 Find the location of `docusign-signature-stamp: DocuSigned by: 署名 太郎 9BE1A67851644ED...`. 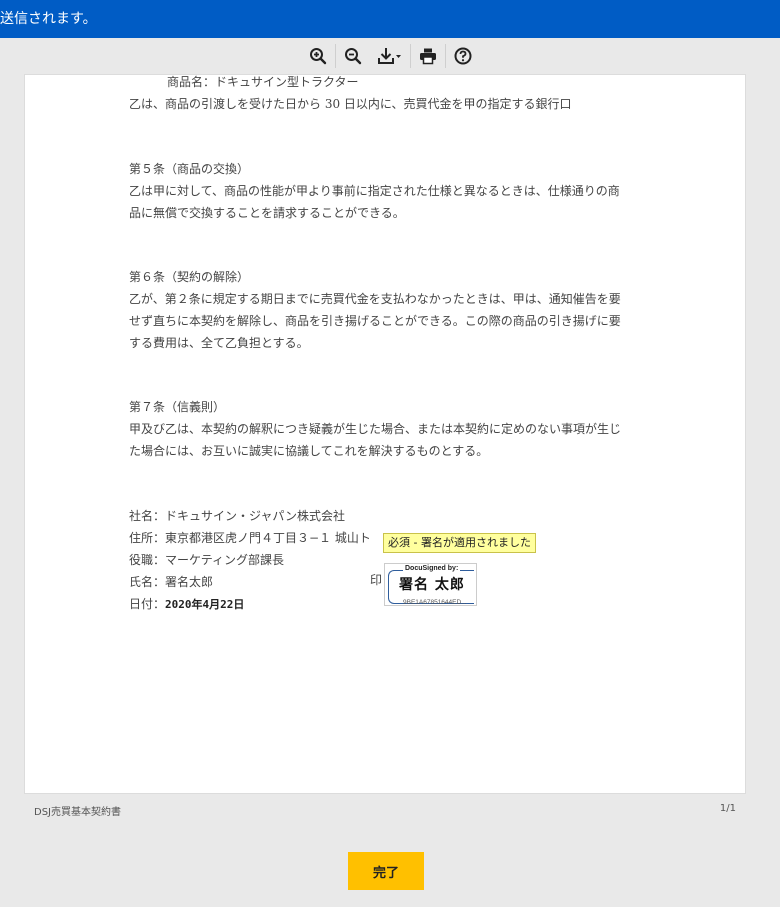

docusign-signature-stamp: DocuSigned by: 署名 太郎 9BE1A67851644ED... is located at coordinates (430, 584).